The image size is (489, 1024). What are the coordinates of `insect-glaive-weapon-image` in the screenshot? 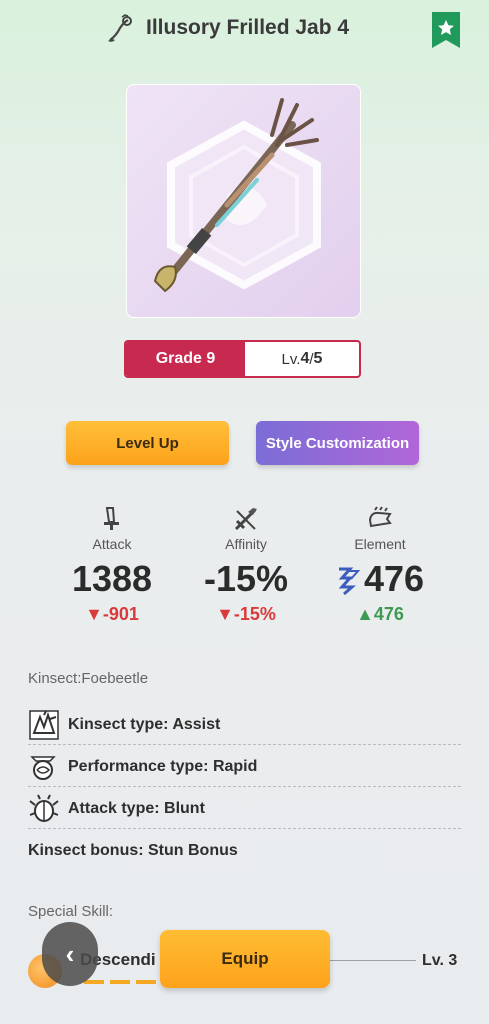 It's located at (237, 195).